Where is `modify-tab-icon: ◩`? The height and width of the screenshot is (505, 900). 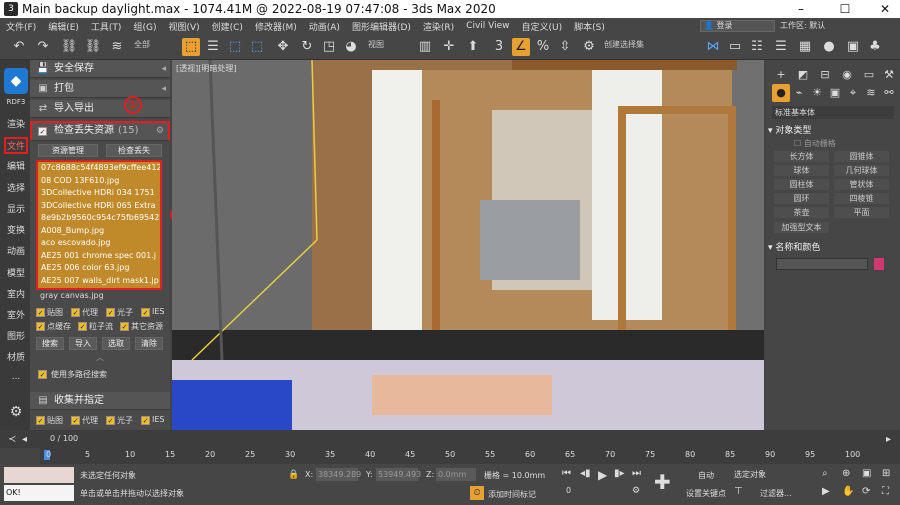 modify-tab-icon: ◩ is located at coordinates (803, 75).